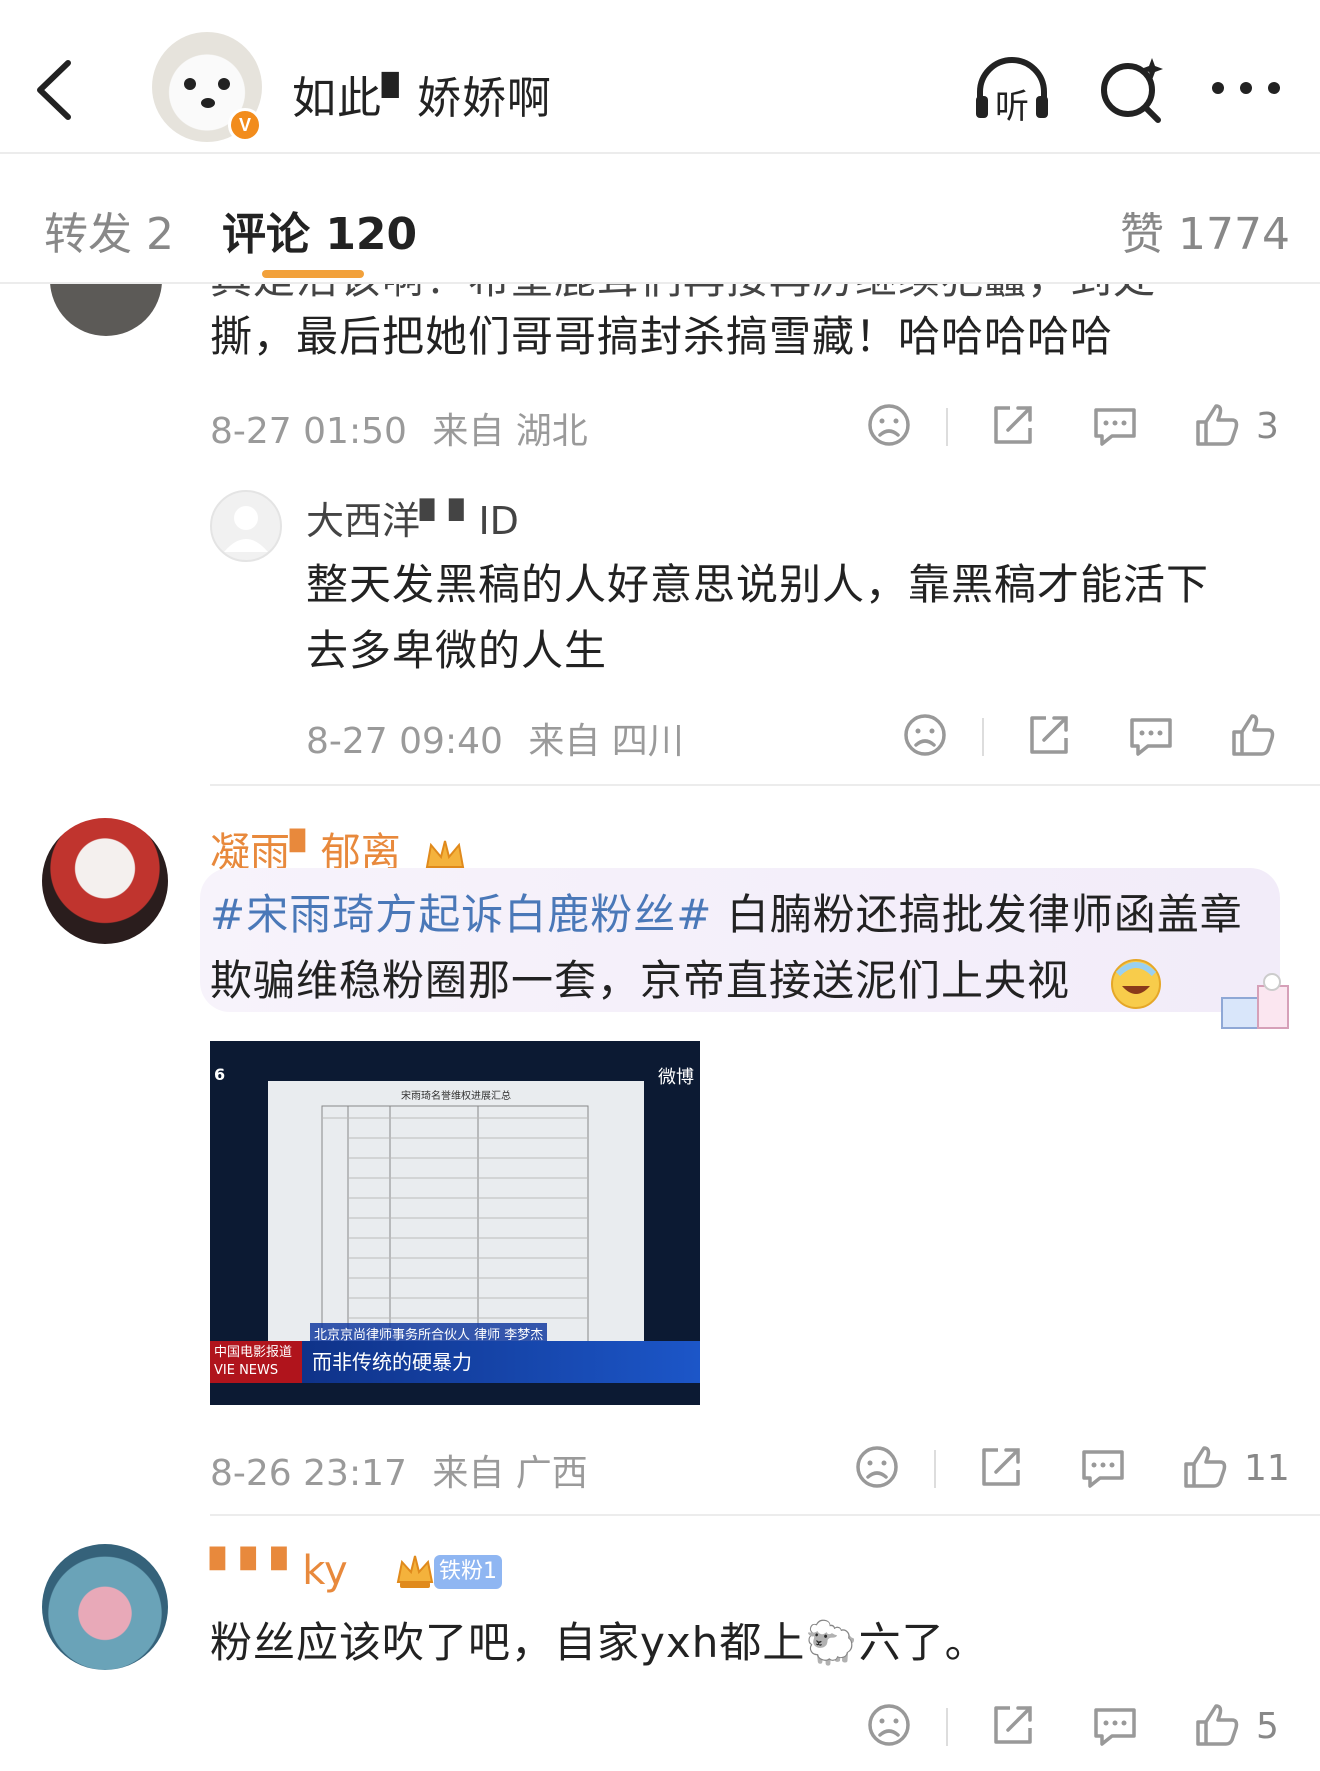  Describe the element at coordinates (415, 1571) in the screenshot. I see `crown-icon` at that location.